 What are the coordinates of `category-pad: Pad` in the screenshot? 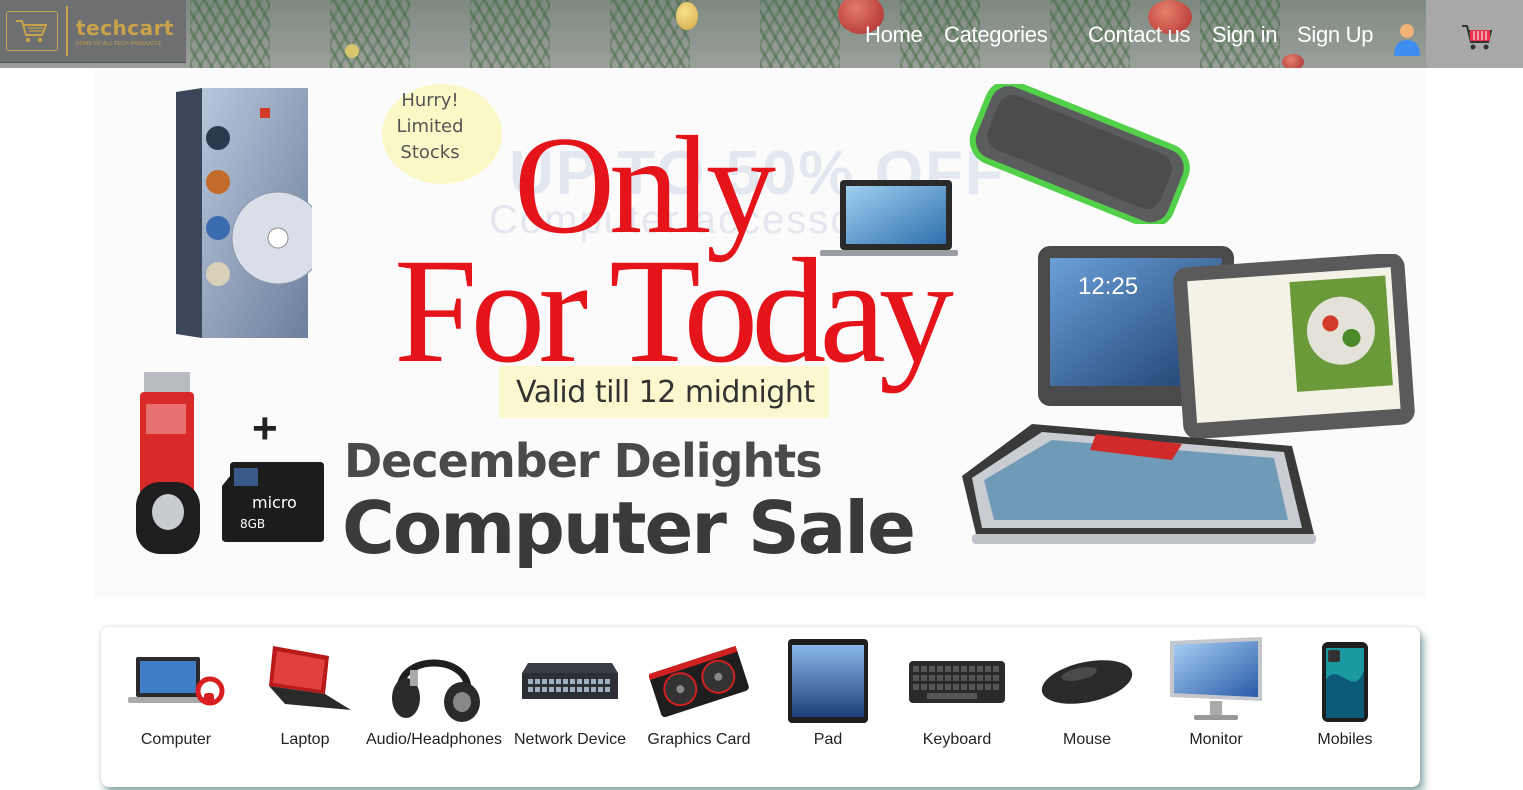 It's located at (828, 692).